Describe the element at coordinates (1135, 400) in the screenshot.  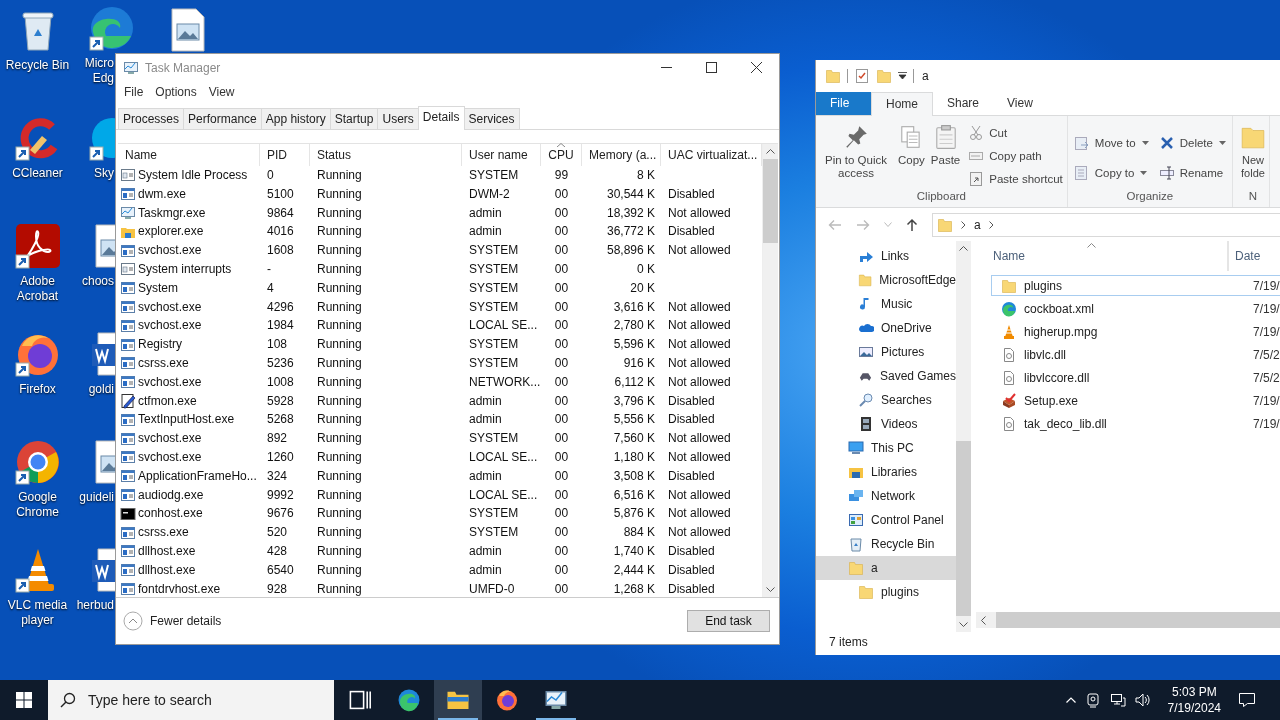
I see `file-row: Setup.exe 7/19/` at that location.